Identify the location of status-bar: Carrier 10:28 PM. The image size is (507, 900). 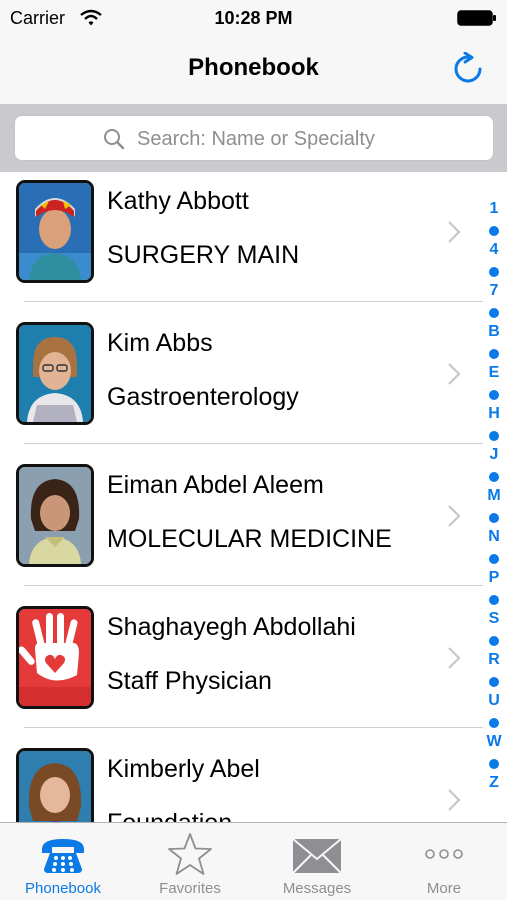
(253, 18).